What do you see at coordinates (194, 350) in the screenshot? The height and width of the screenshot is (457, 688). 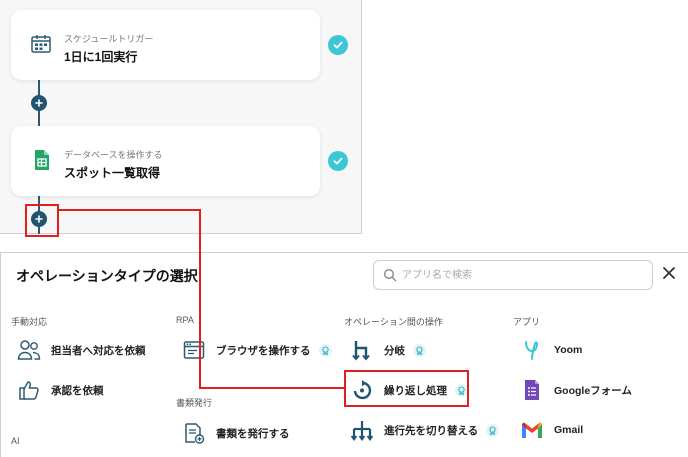 I see `browser-icon` at bounding box center [194, 350].